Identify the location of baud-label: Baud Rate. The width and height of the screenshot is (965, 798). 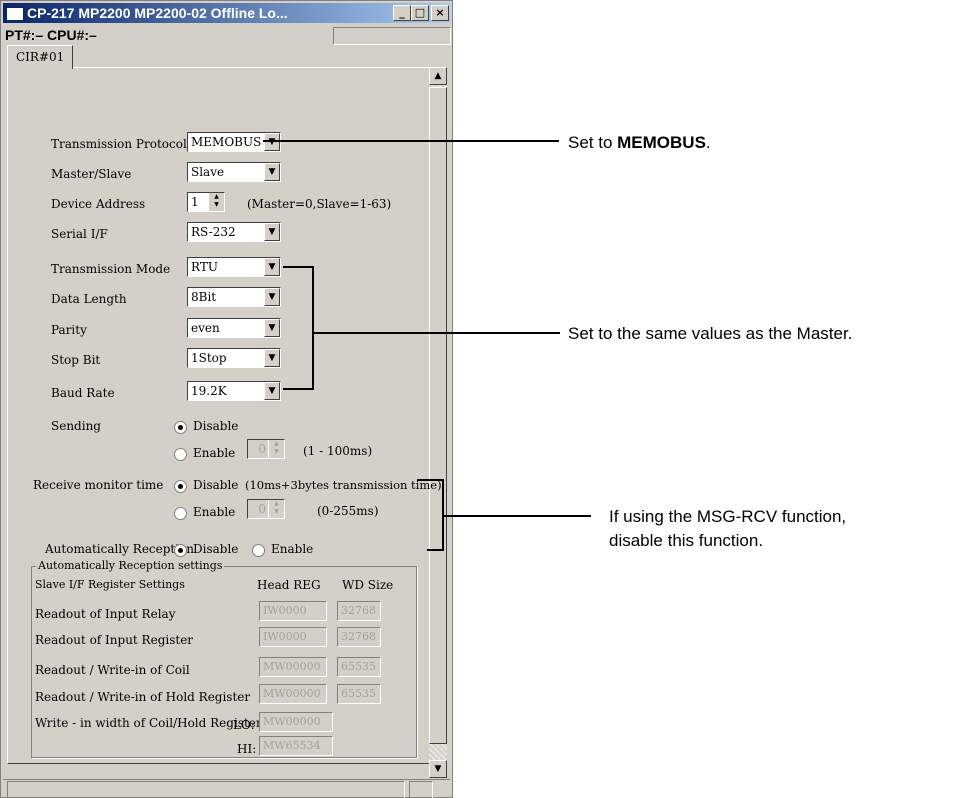
(83, 393).